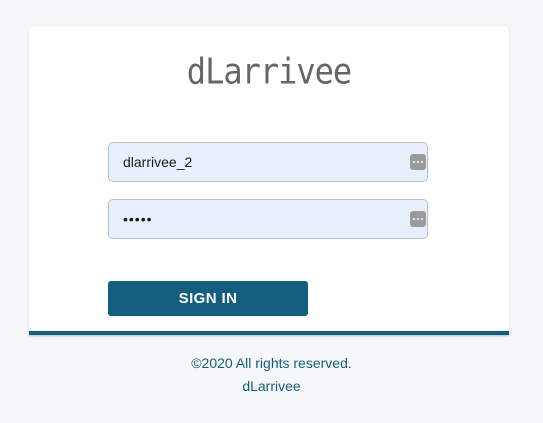  I want to click on footer-company: dLarrivee, so click(271, 386).